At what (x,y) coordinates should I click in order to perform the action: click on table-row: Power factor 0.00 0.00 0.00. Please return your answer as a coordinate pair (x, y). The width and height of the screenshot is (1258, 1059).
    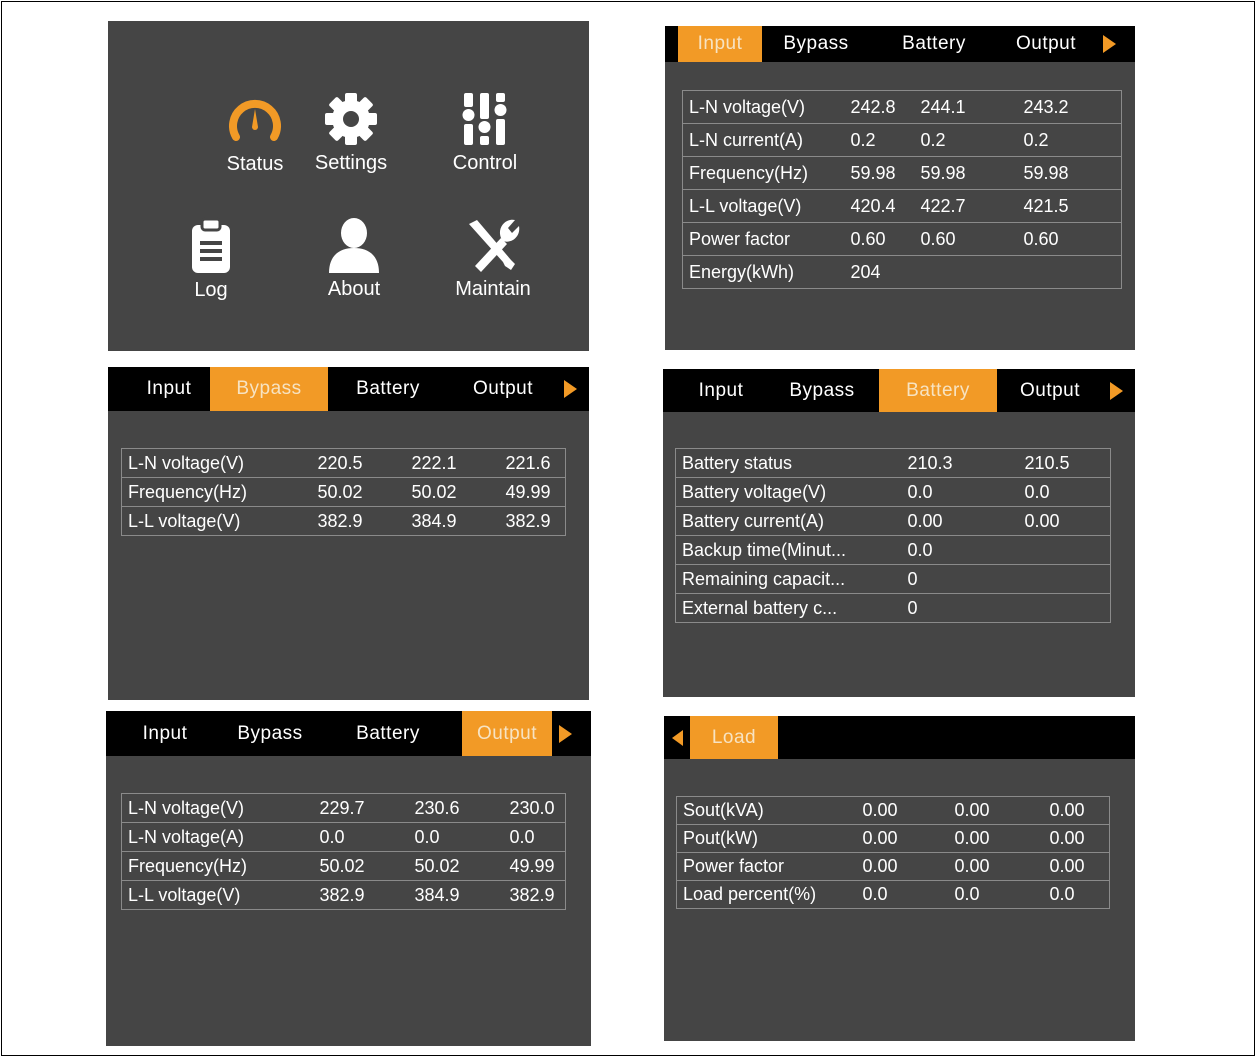
    Looking at the image, I should click on (893, 866).